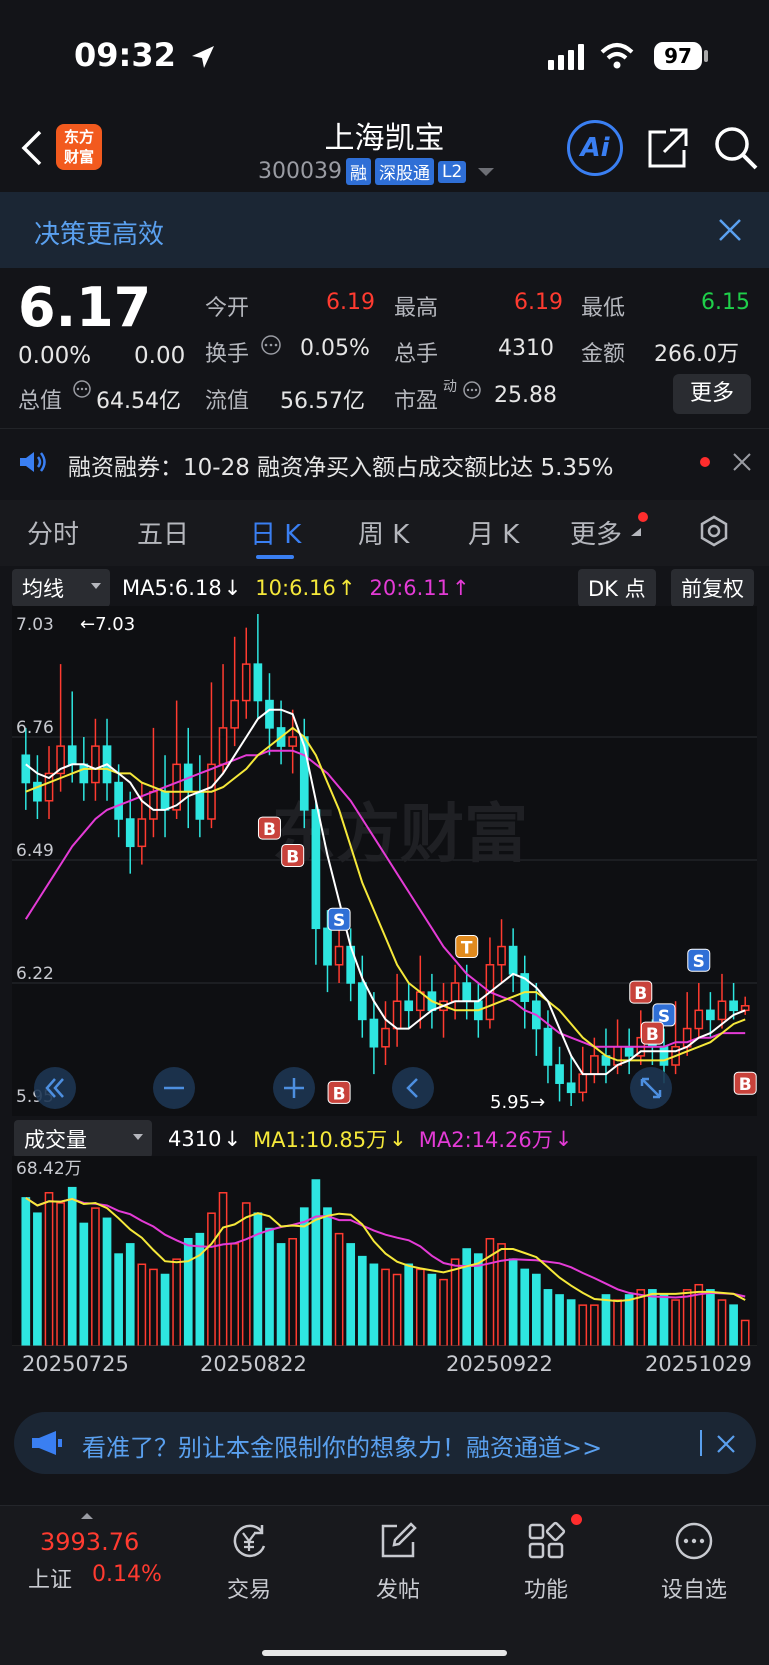 Image resolution: width=769 pixels, height=1665 pixels. I want to click on tab-monthly-k: 月 K, so click(493, 532).